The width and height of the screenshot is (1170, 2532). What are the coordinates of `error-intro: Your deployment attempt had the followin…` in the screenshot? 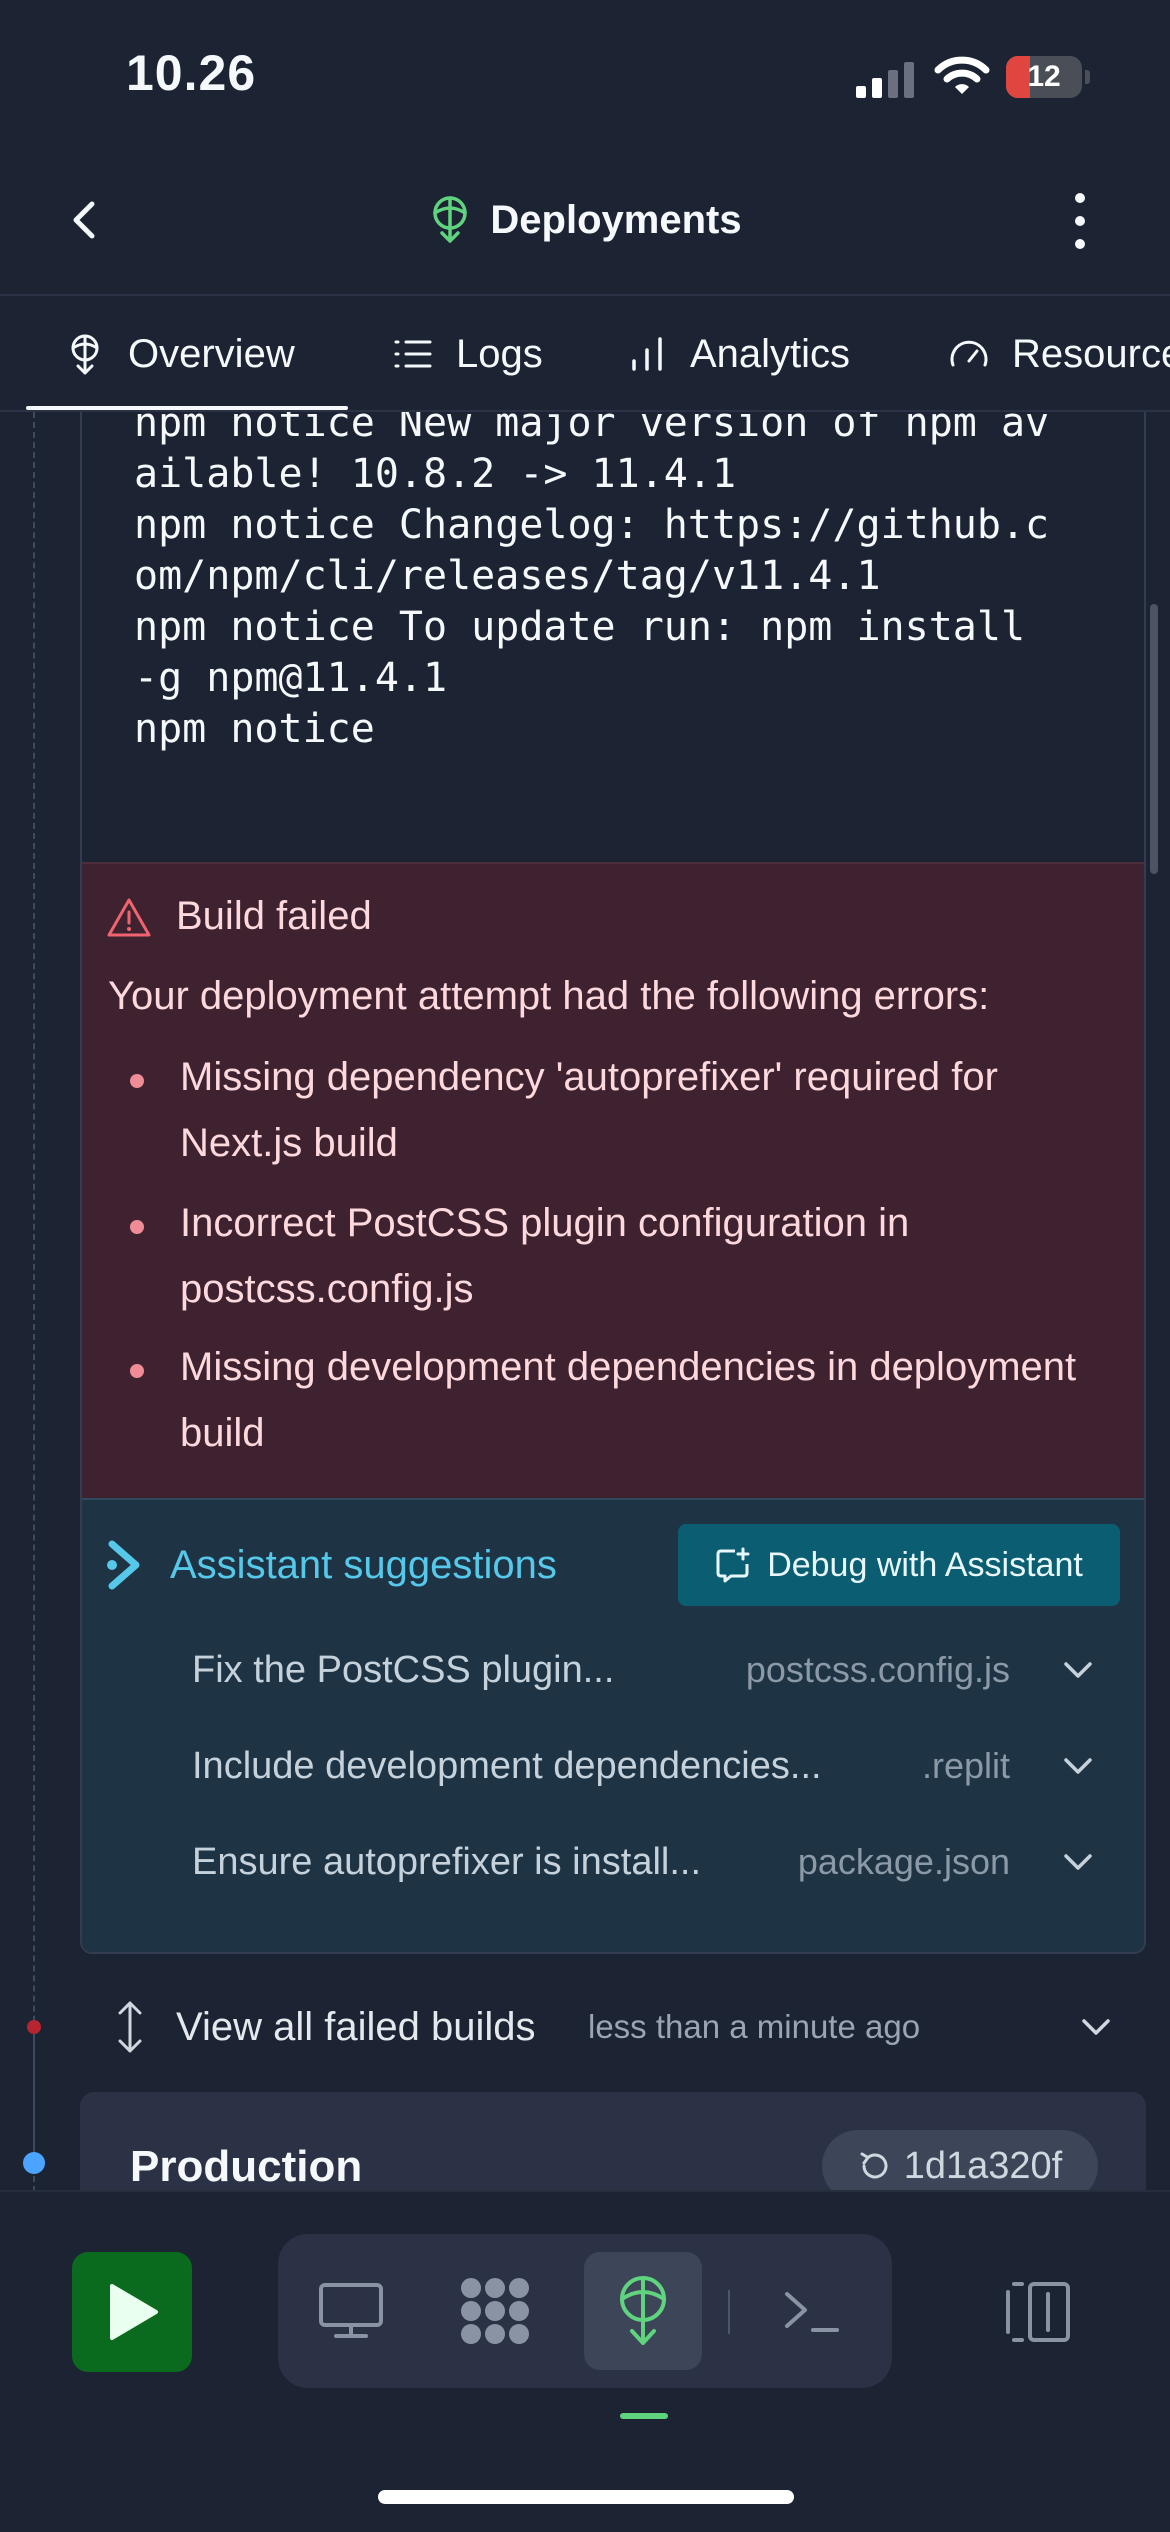 It's located at (549, 996).